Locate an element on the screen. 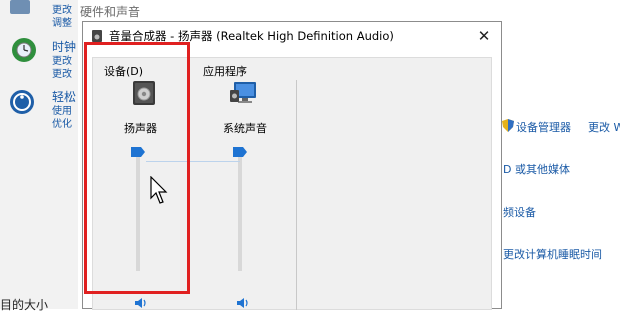  cd-media-link: D 或其他媒体 is located at coordinates (536, 169).